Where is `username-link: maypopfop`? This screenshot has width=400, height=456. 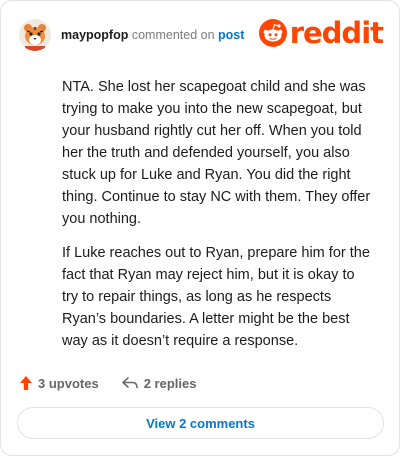 username-link: maypopfop is located at coordinates (94, 35).